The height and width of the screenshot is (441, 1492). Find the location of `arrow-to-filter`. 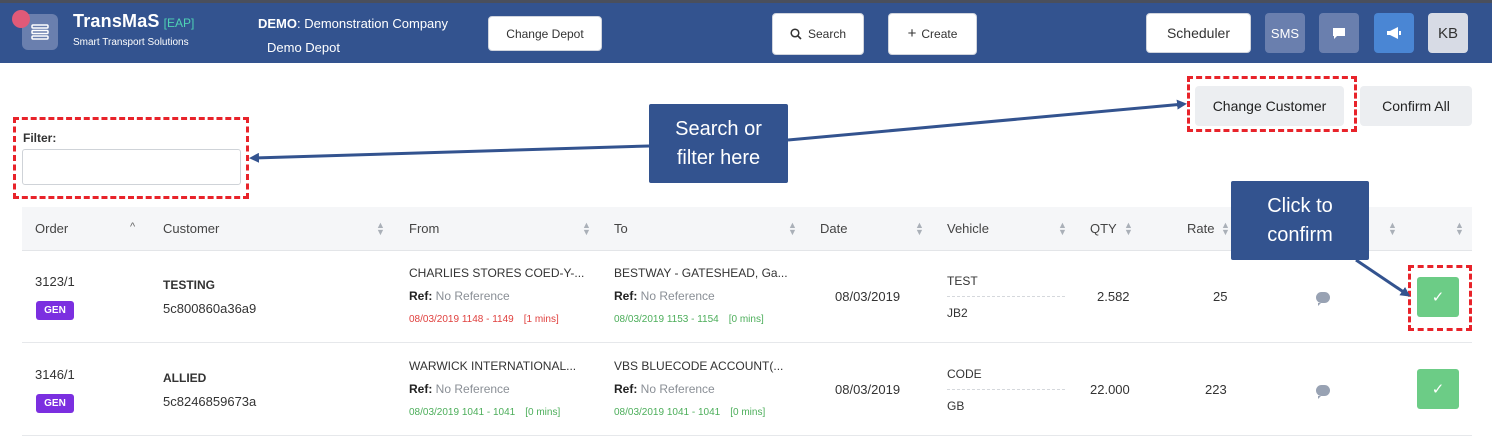

arrow-to-filter is located at coordinates (449, 153).